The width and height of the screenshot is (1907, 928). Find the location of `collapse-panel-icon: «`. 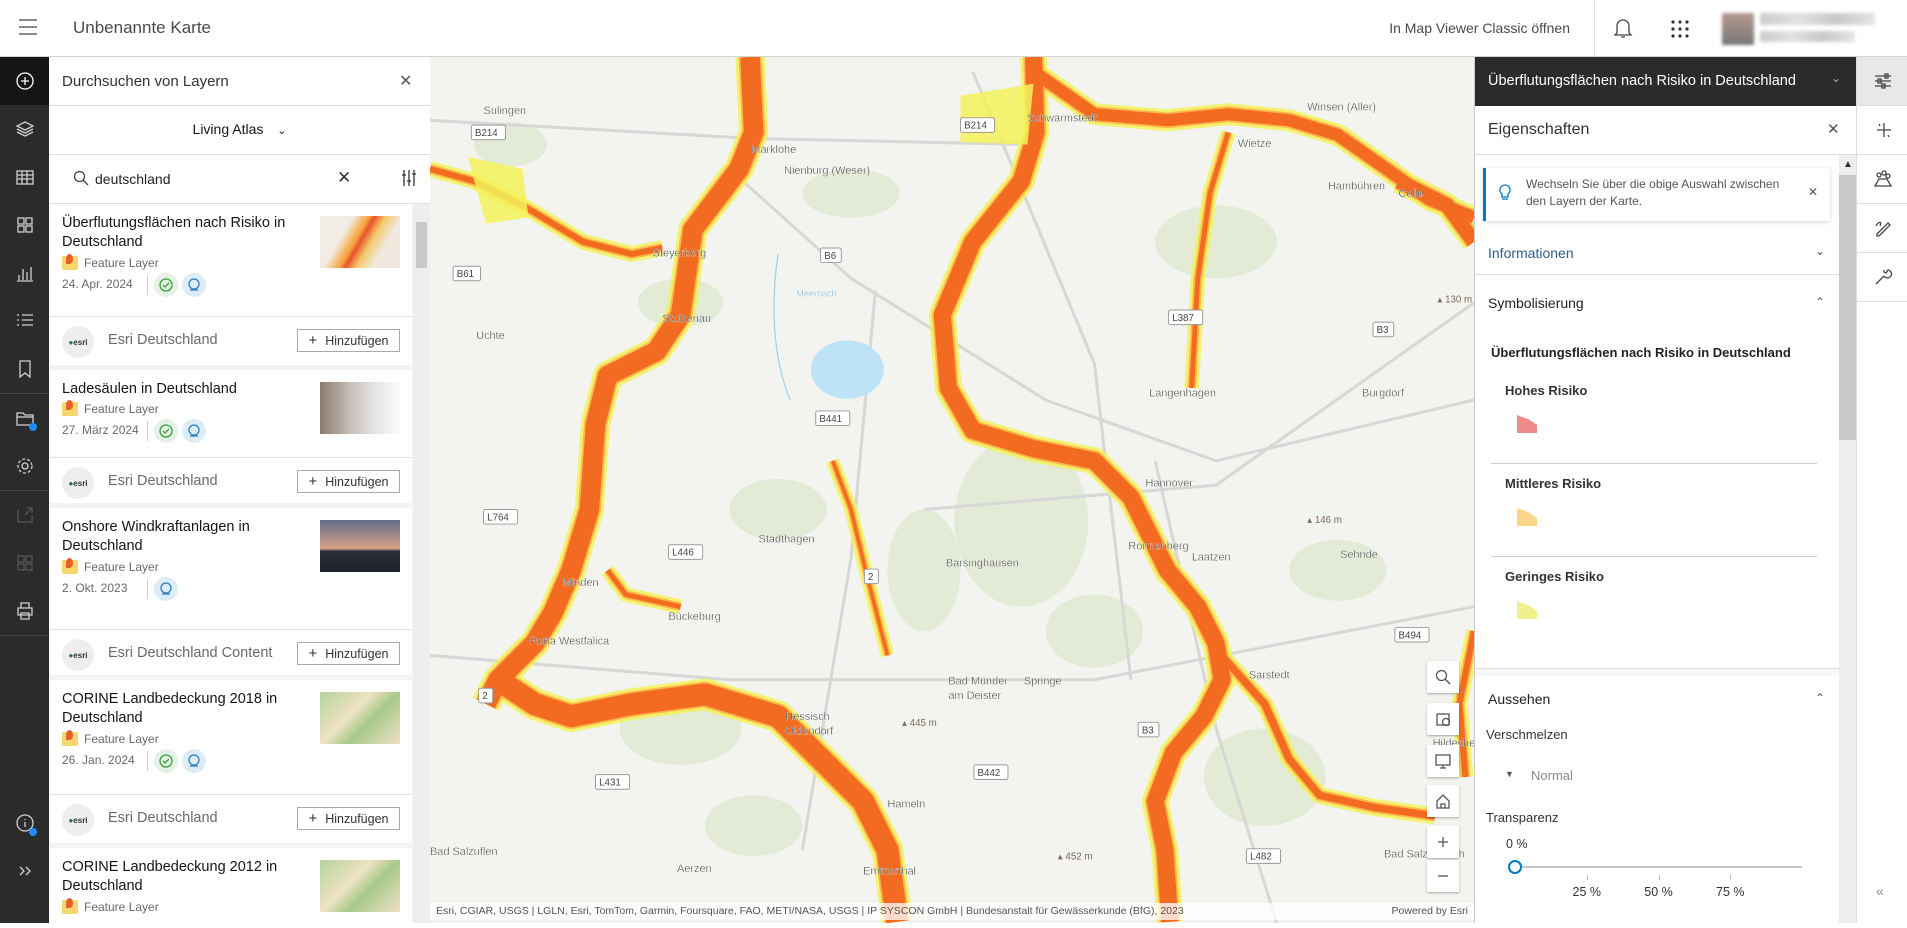

collapse-panel-icon: « is located at coordinates (1880, 891).